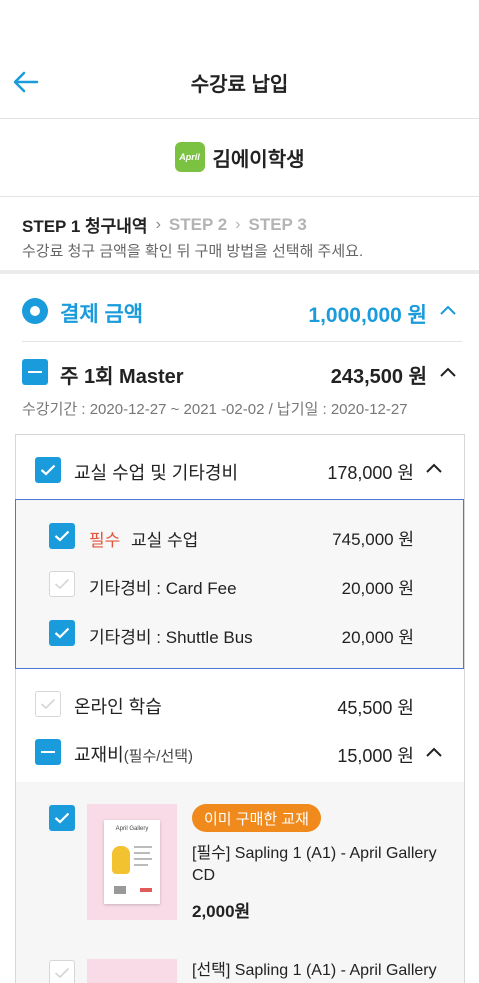 The height and width of the screenshot is (983, 479). I want to click on payment-radio, so click(35, 311).